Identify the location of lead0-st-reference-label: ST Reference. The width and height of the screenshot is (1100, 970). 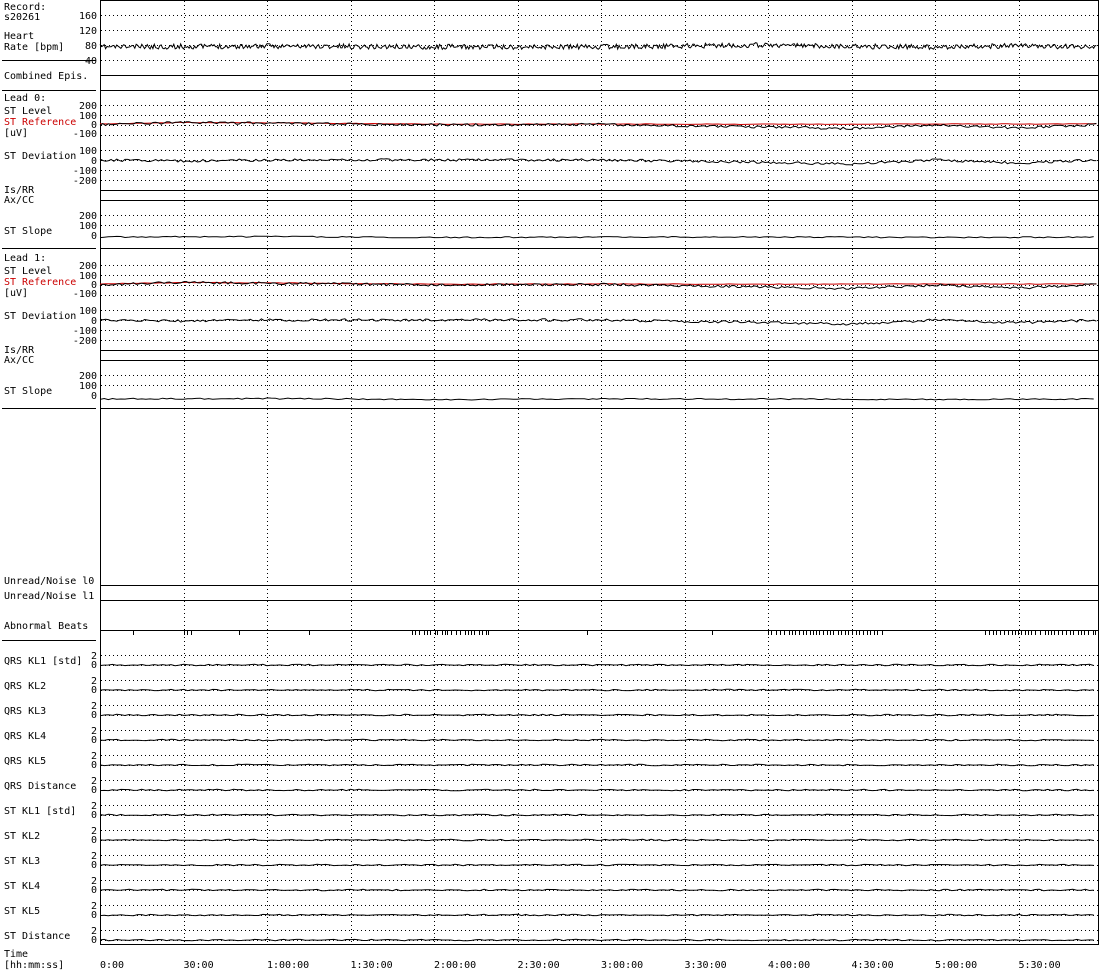
(40, 122).